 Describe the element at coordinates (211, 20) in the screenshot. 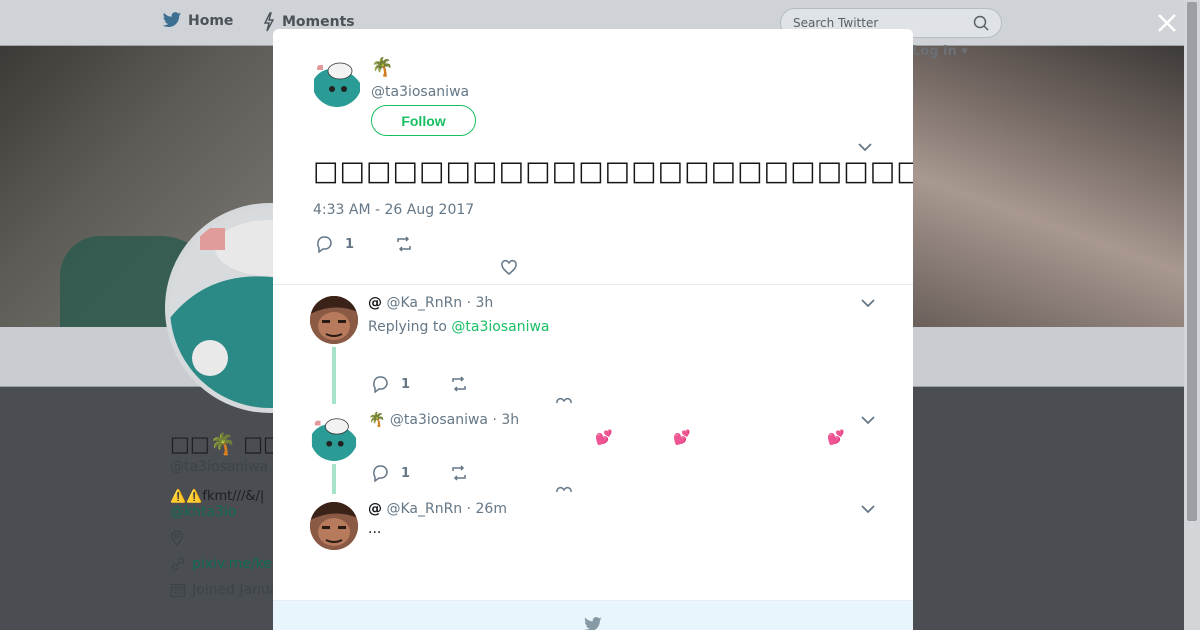

I see `nav-home-label: Home` at that location.